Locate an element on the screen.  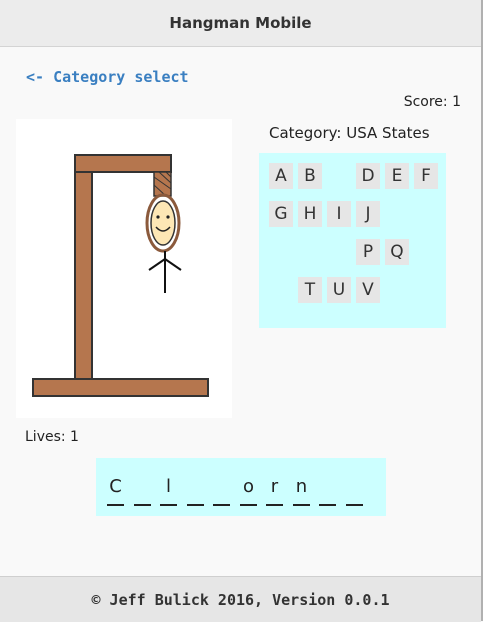
letter-key-j: J is located at coordinates (368, 214).